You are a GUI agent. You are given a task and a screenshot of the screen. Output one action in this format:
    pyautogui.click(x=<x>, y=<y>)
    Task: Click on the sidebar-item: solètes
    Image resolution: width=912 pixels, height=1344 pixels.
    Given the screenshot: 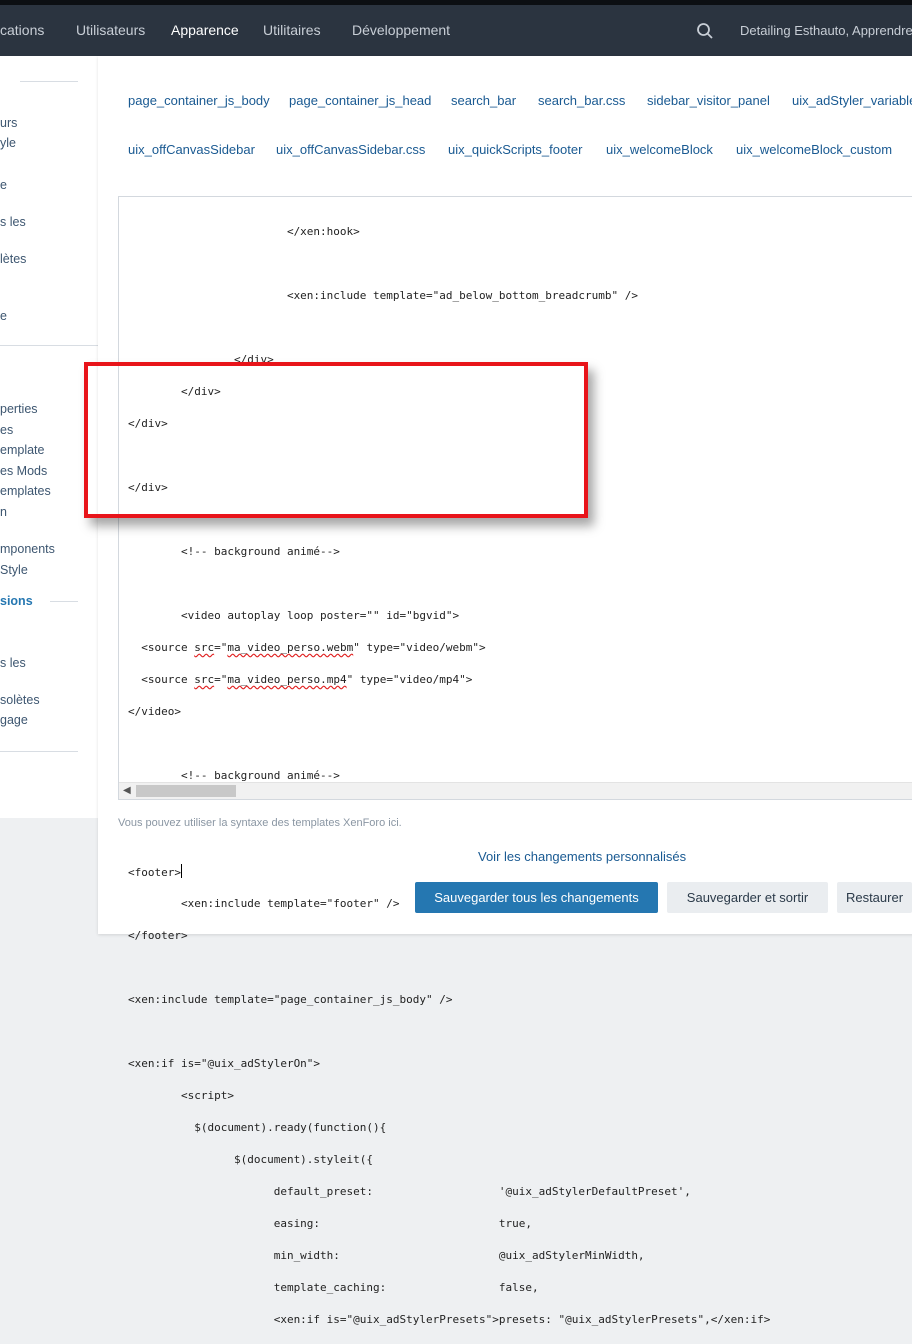 What is the action you would take?
    pyautogui.click(x=20, y=700)
    